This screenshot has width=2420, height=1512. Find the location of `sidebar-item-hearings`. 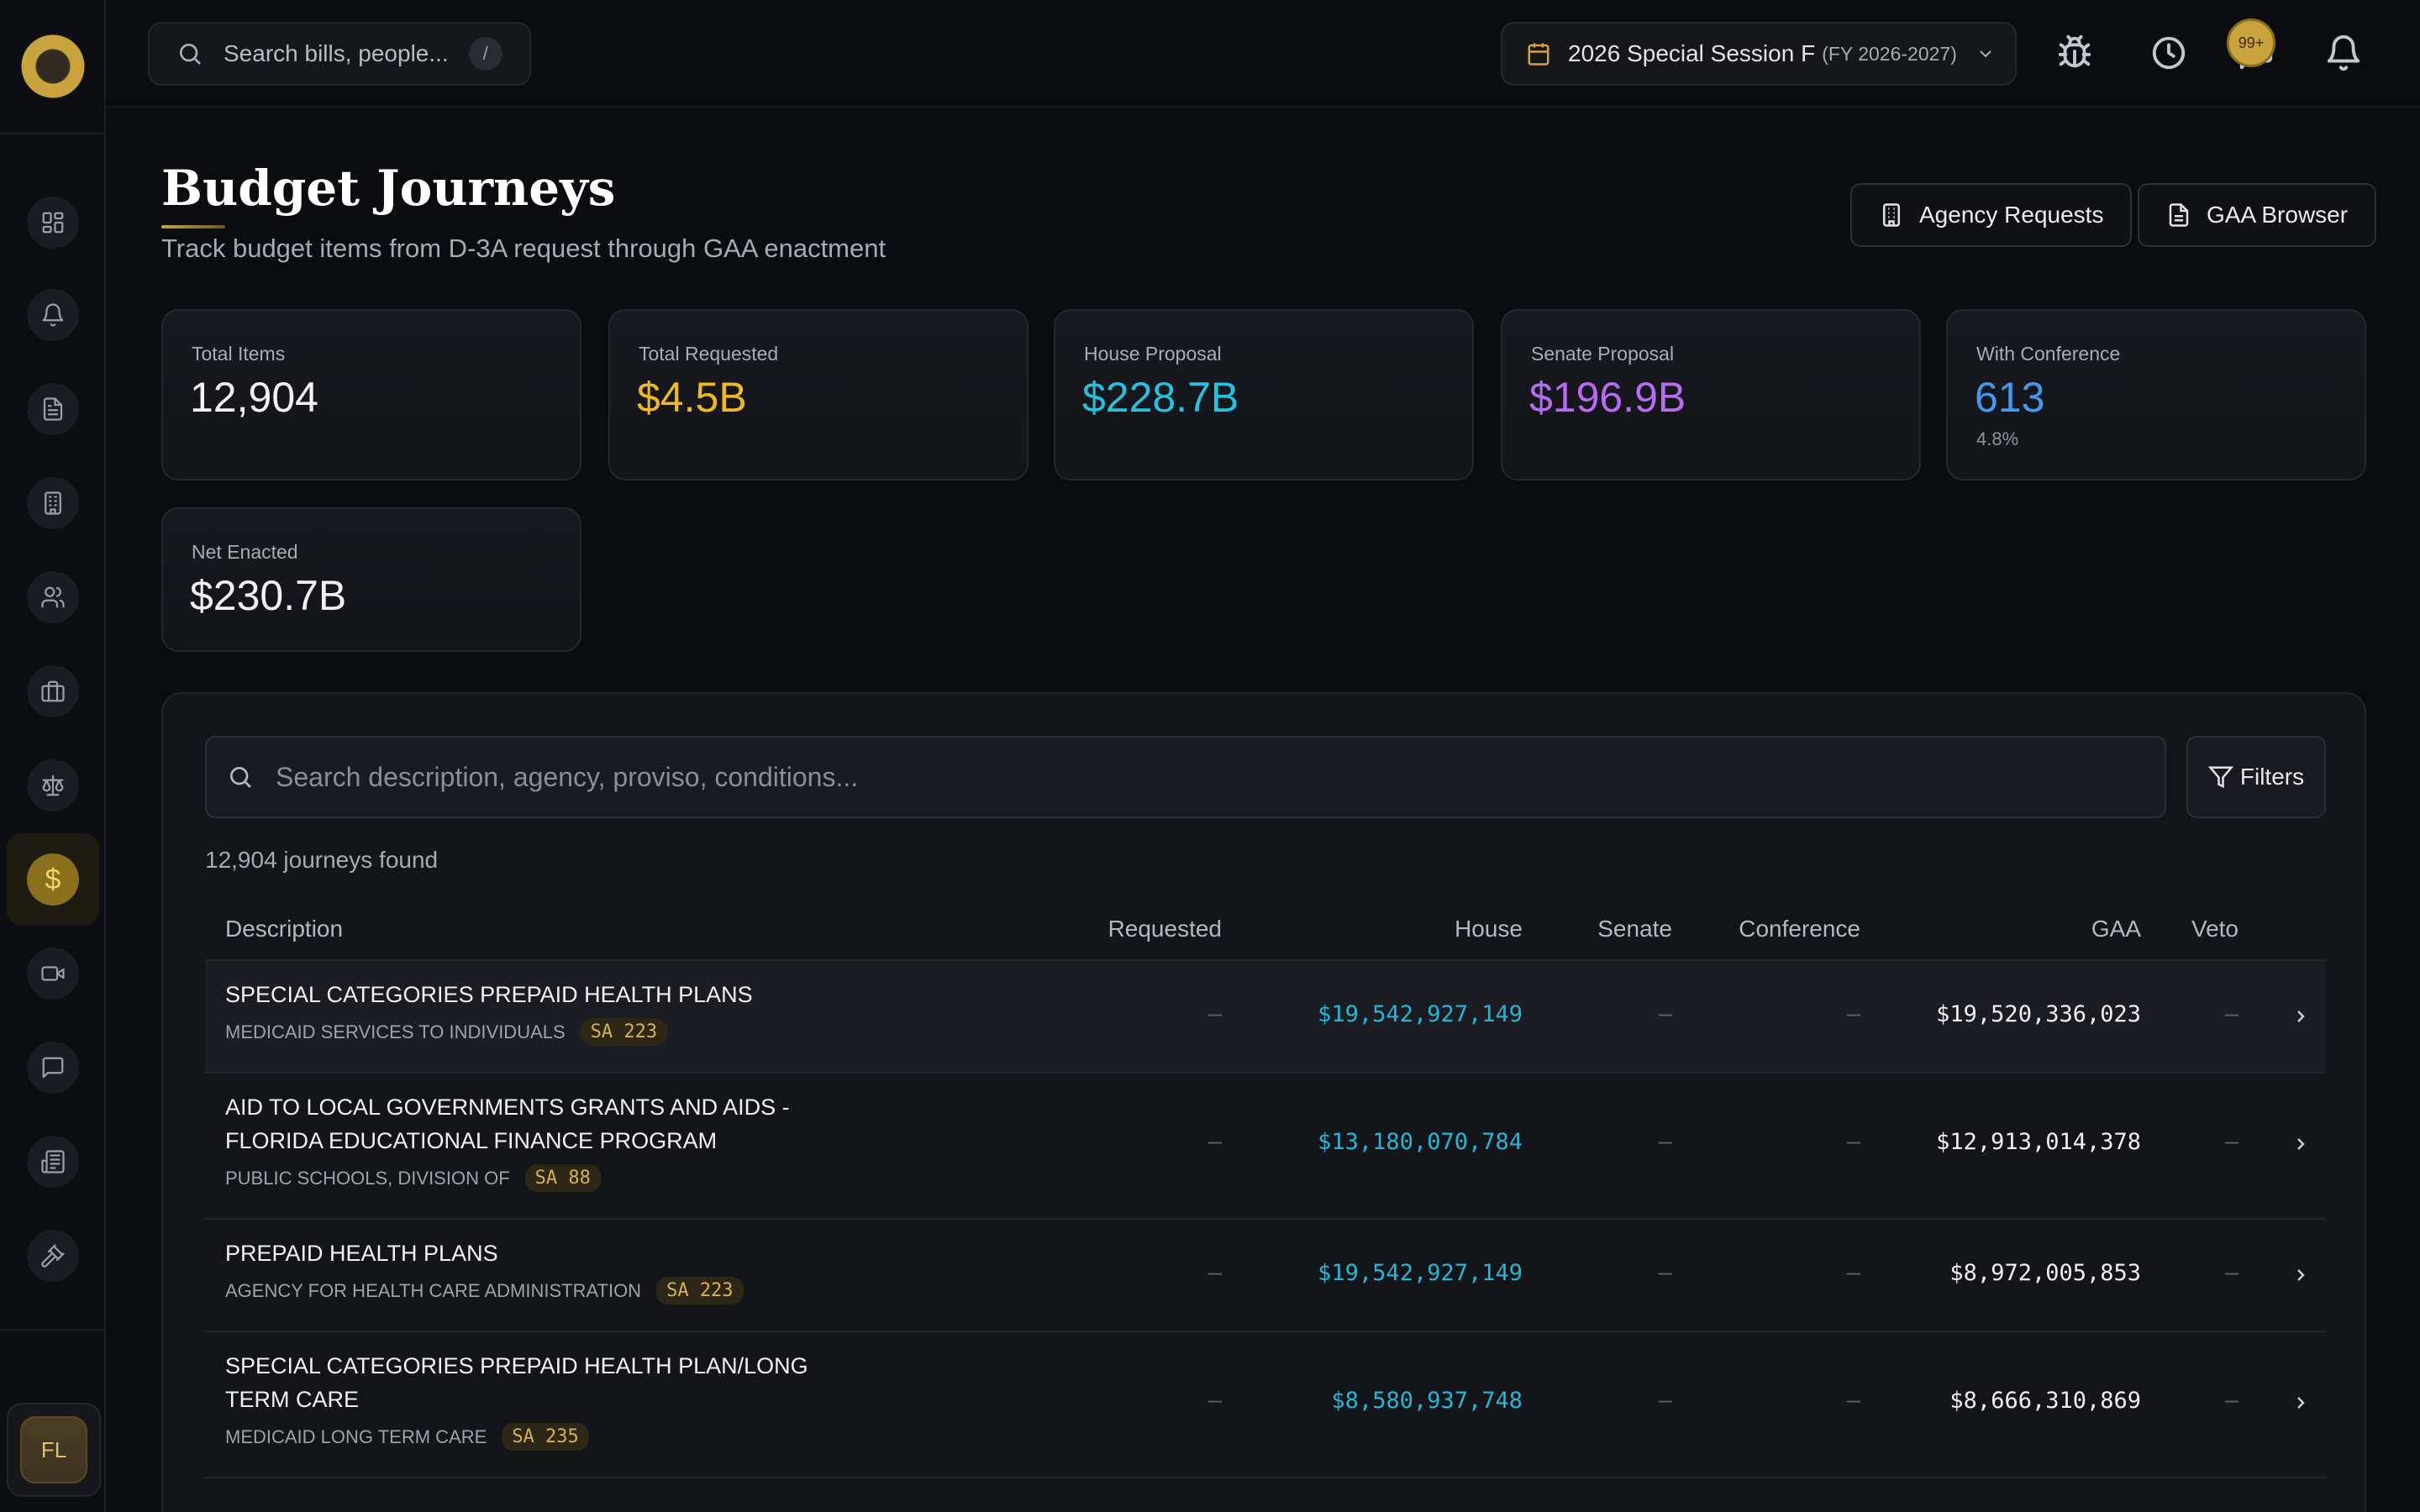

sidebar-item-hearings is located at coordinates (53, 1256).